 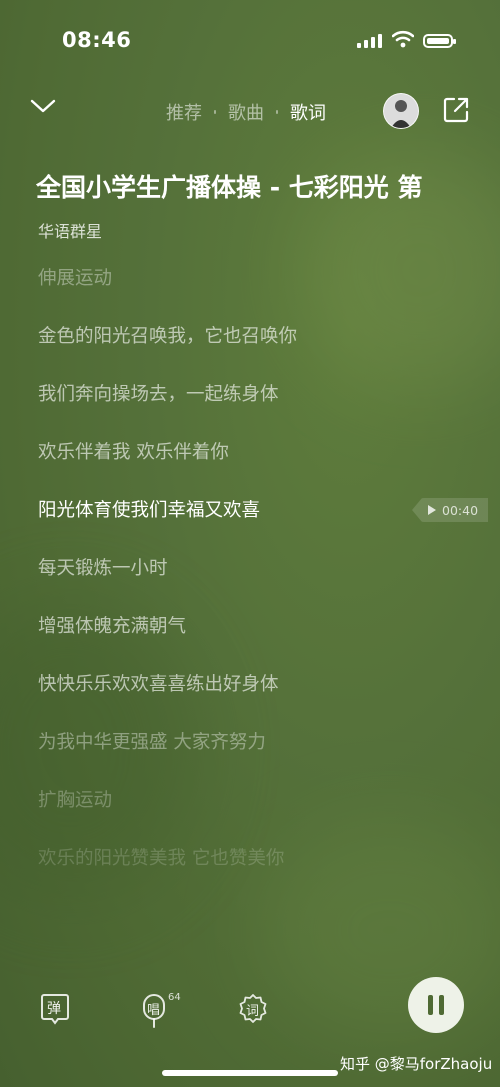 I want to click on lyric-line: 快快乐乐欢欢喜喜练出好身体, so click(x=228, y=699).